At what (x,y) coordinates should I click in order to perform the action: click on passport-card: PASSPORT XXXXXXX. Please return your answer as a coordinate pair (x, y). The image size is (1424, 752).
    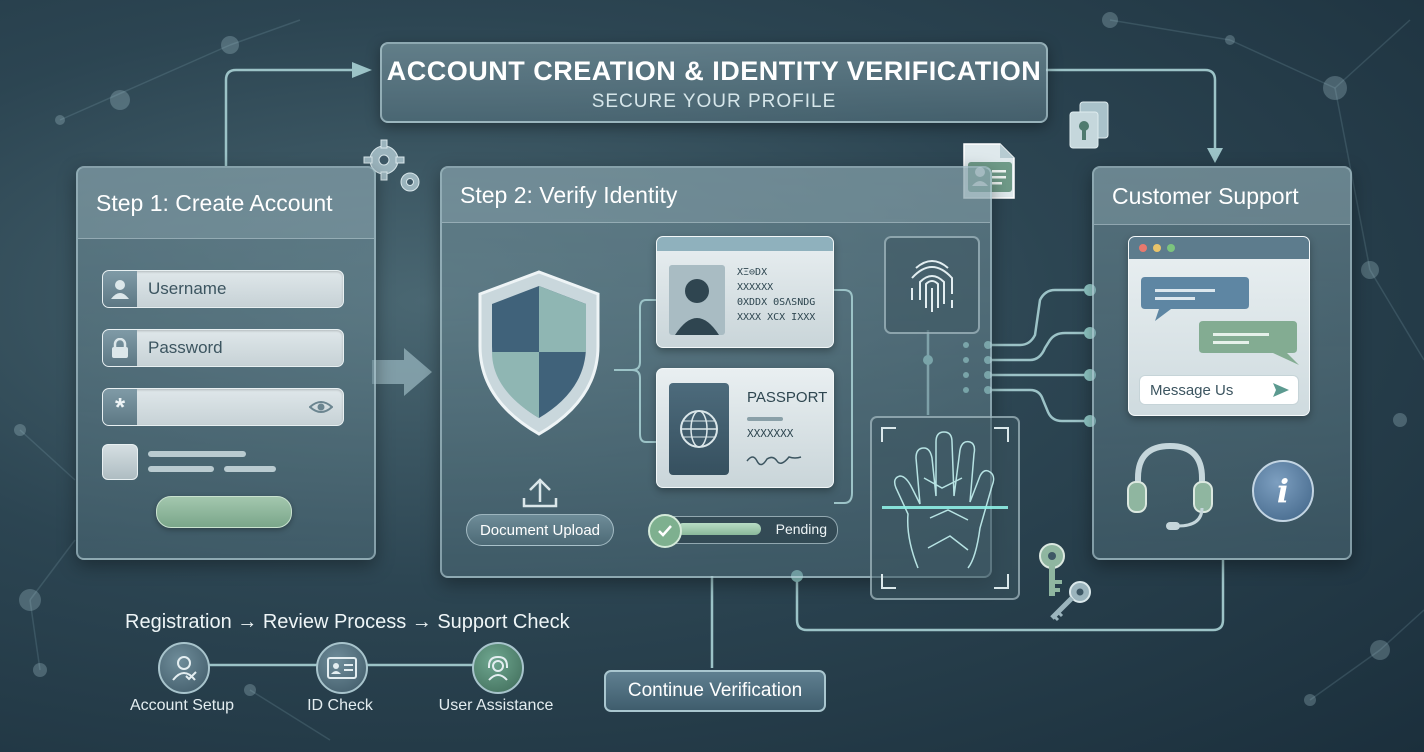
    Looking at the image, I should click on (745, 428).